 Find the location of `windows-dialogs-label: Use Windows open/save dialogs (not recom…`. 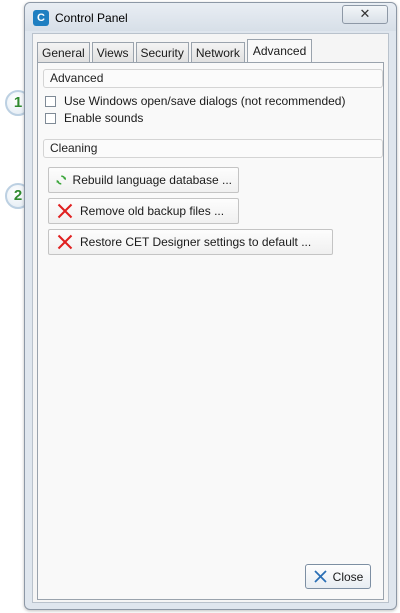

windows-dialogs-label: Use Windows open/save dialogs (not recom… is located at coordinates (205, 101).